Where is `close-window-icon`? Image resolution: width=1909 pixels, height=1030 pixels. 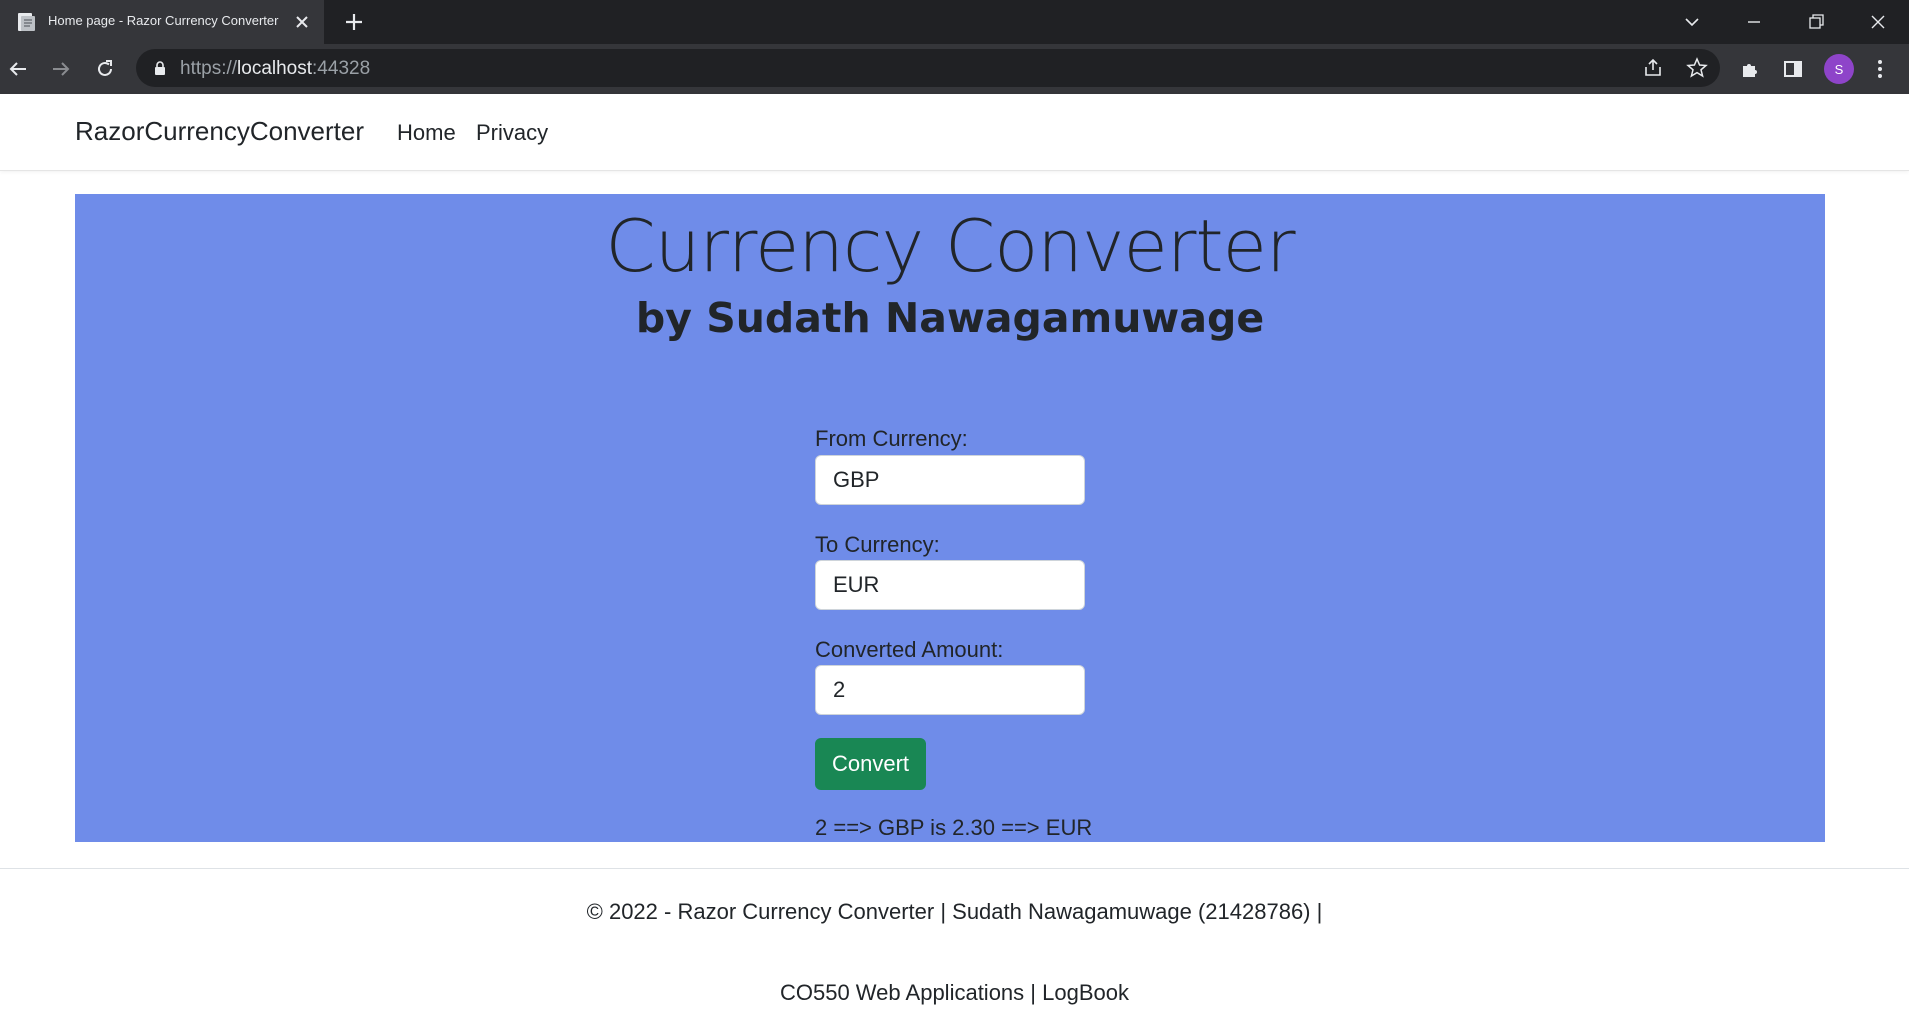
close-window-icon is located at coordinates (1878, 22).